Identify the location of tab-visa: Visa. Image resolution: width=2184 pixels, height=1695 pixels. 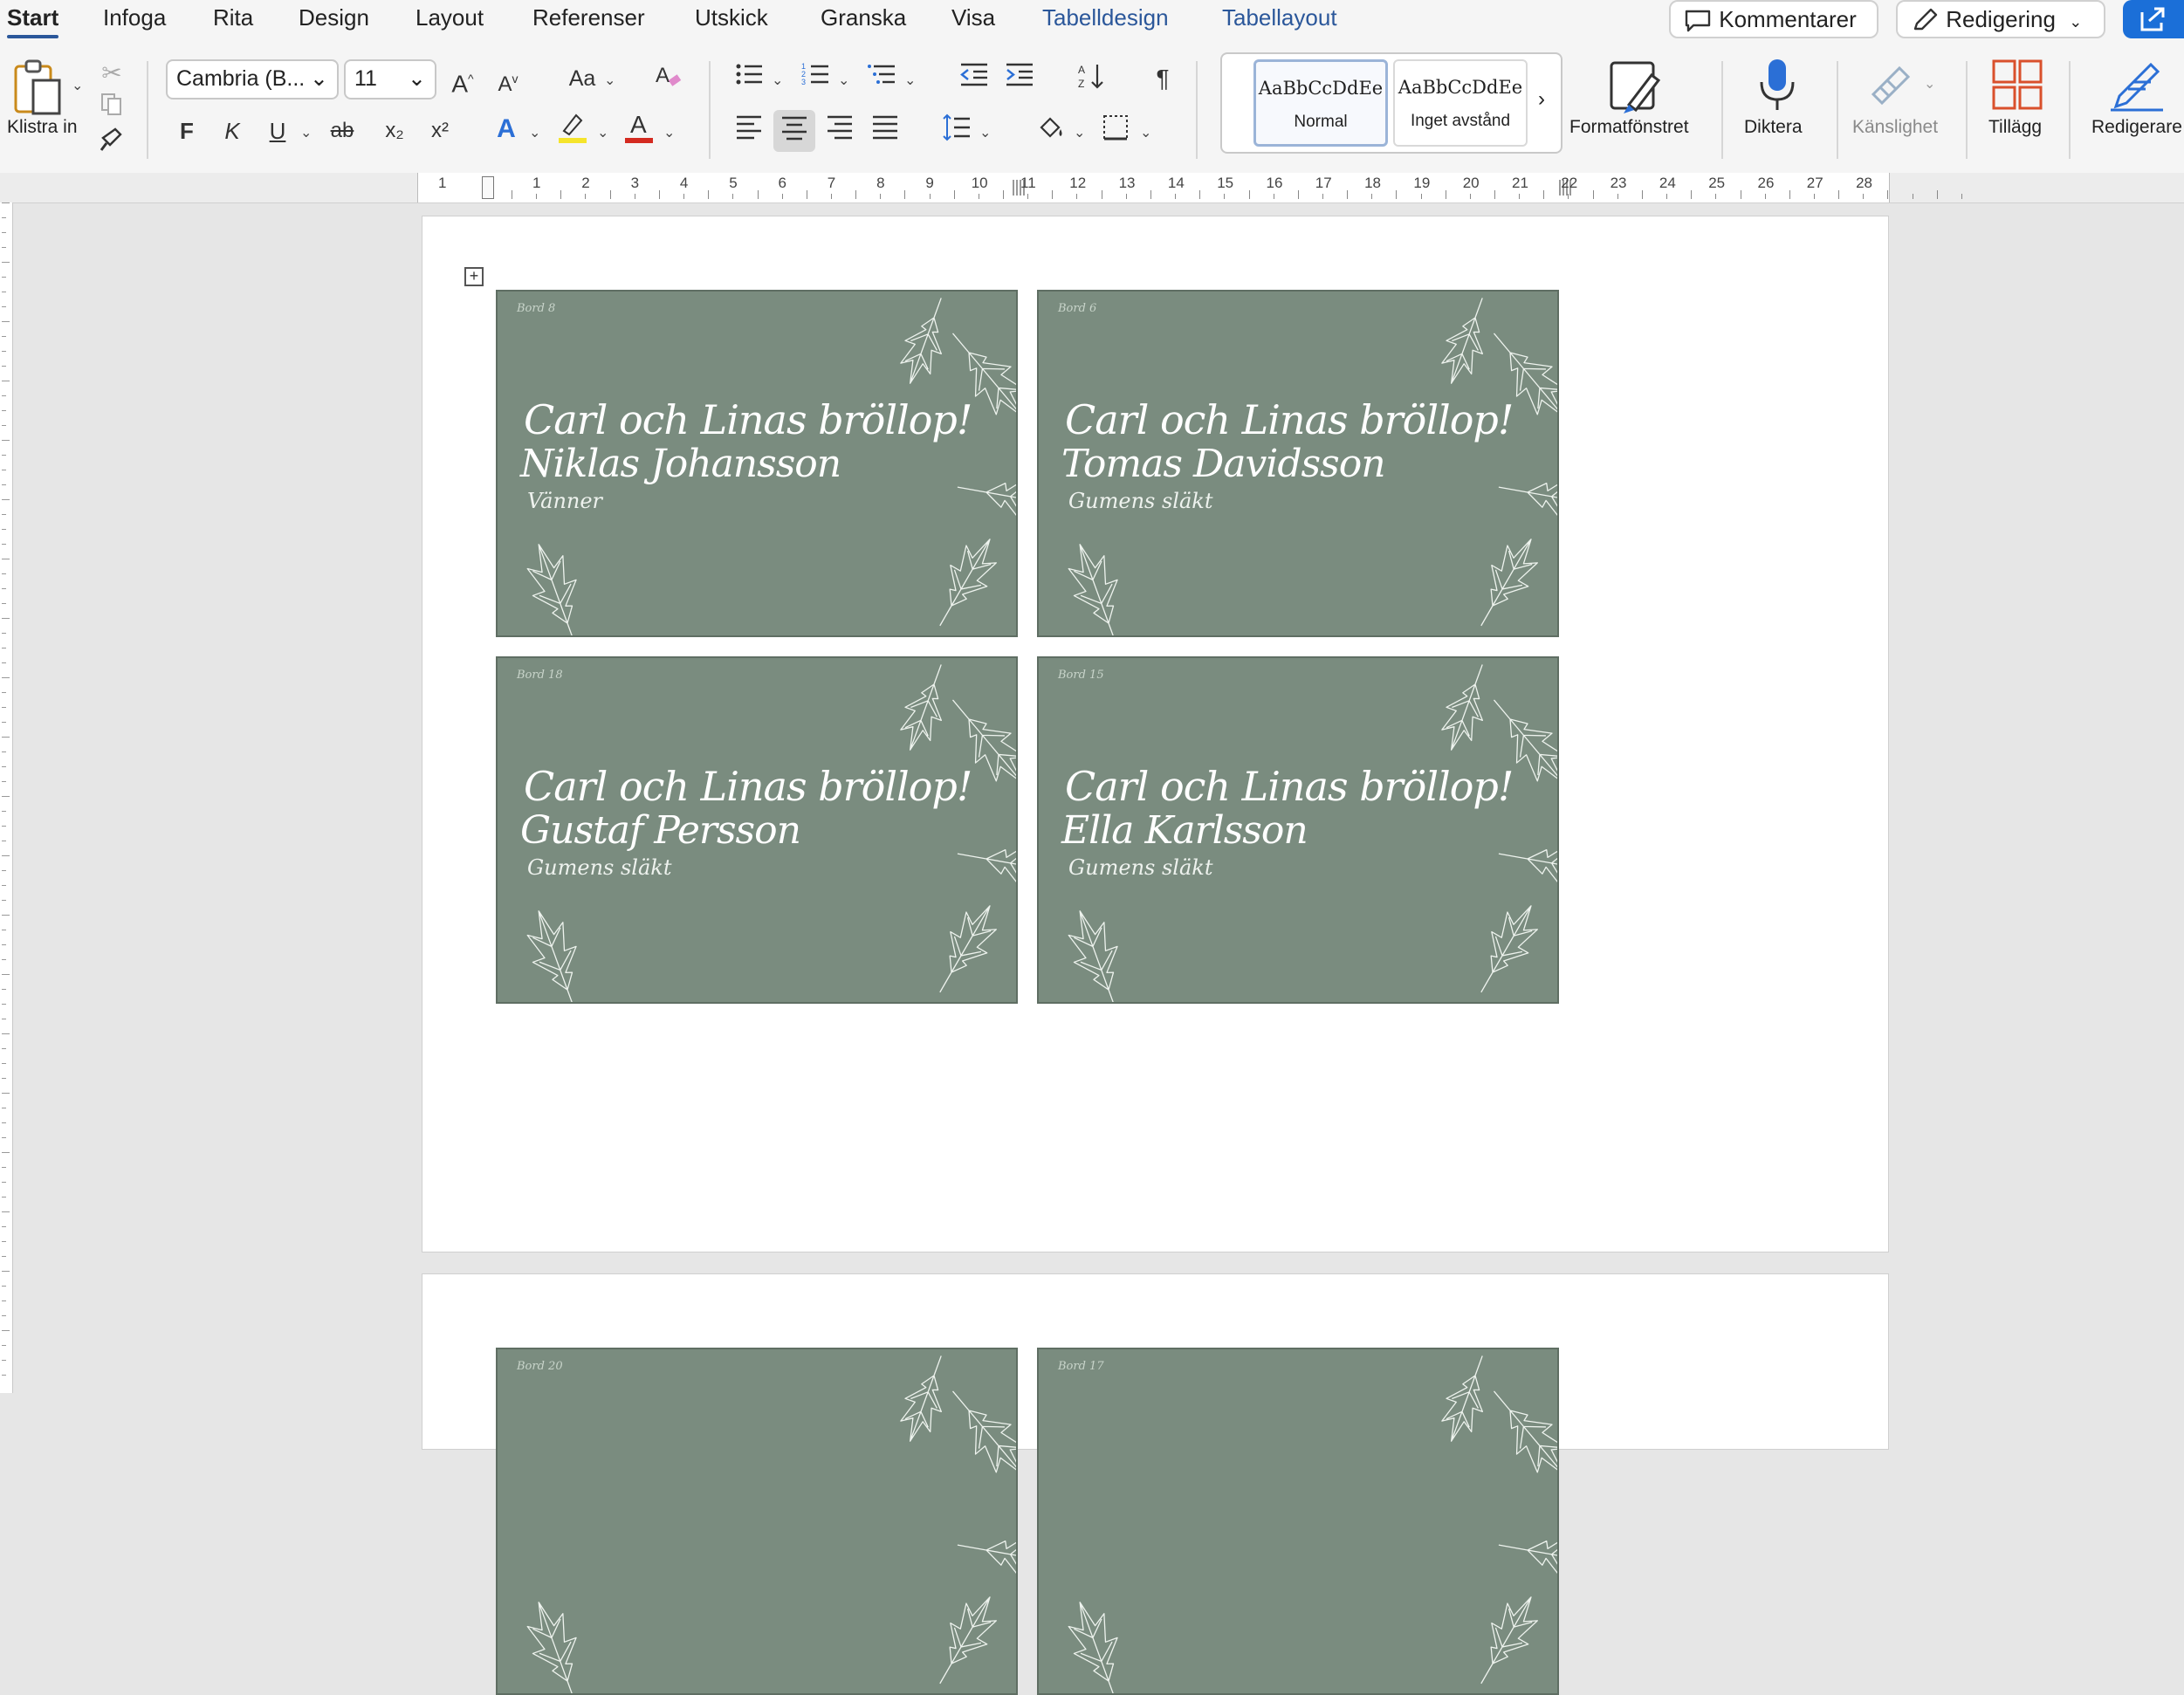
(973, 19).